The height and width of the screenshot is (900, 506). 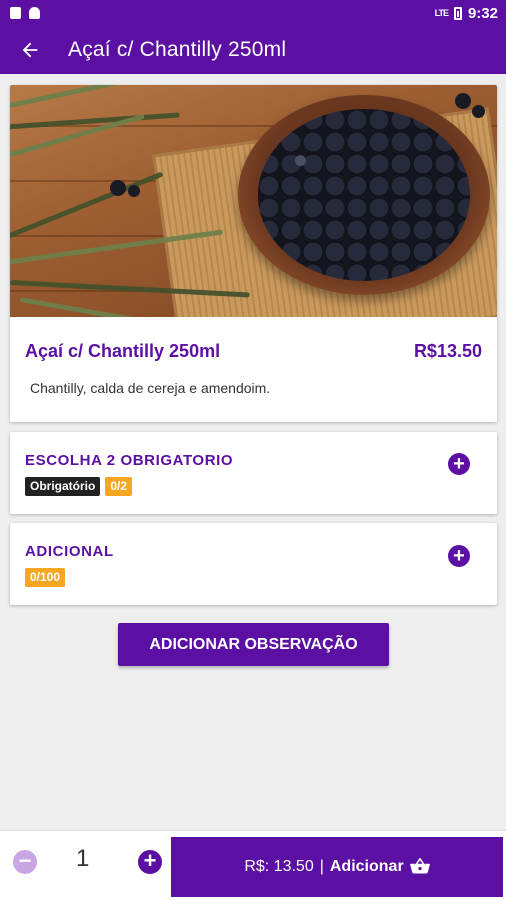 What do you see at coordinates (441, 13) in the screenshot?
I see `signal-icon: LTE` at bounding box center [441, 13].